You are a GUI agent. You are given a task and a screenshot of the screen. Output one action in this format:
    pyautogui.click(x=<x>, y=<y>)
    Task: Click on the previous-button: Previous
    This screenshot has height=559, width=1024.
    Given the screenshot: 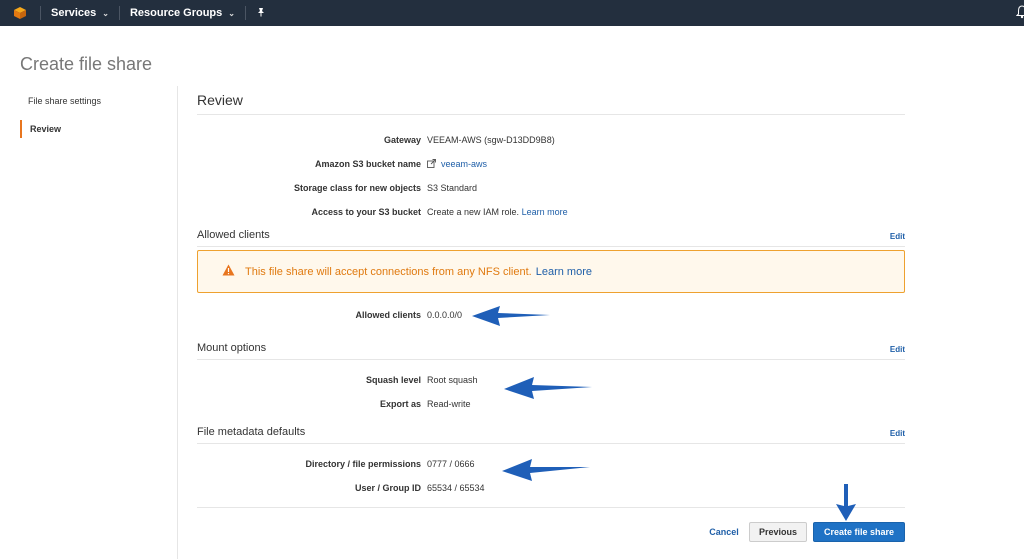 What is the action you would take?
    pyautogui.click(x=778, y=532)
    